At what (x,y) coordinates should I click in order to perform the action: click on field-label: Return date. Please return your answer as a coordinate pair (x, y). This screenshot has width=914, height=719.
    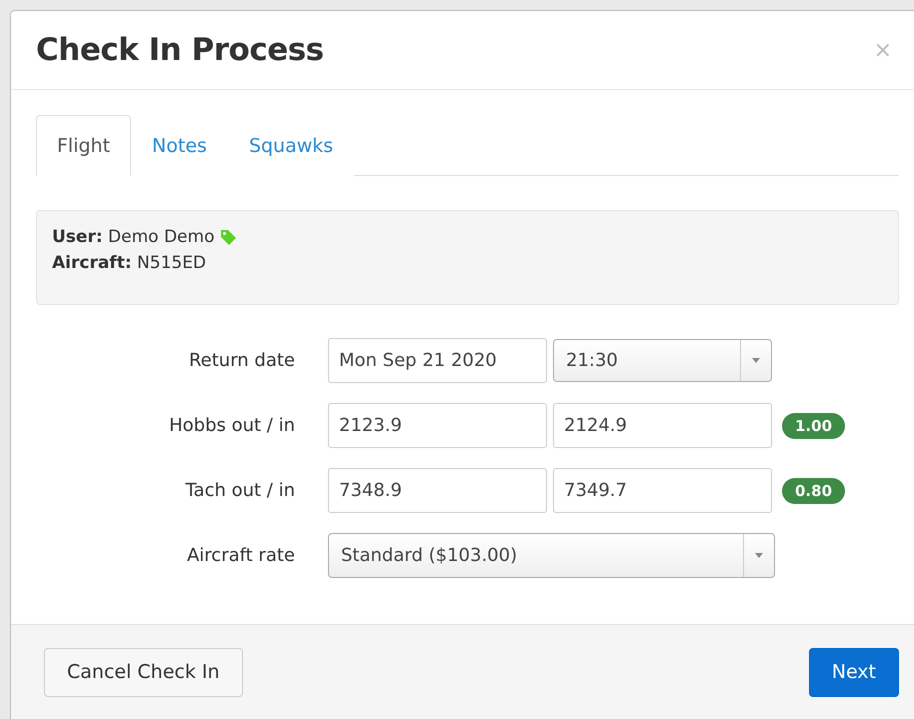
    Looking at the image, I should click on (241, 360).